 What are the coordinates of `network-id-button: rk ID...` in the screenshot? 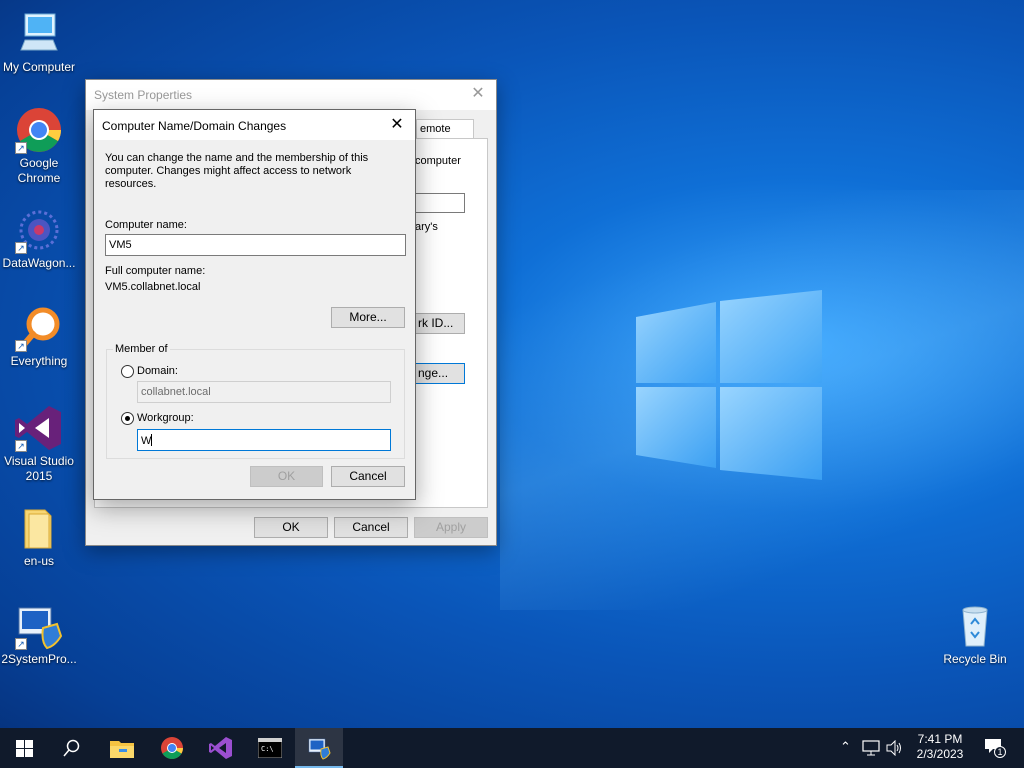 It's located at (440, 323).